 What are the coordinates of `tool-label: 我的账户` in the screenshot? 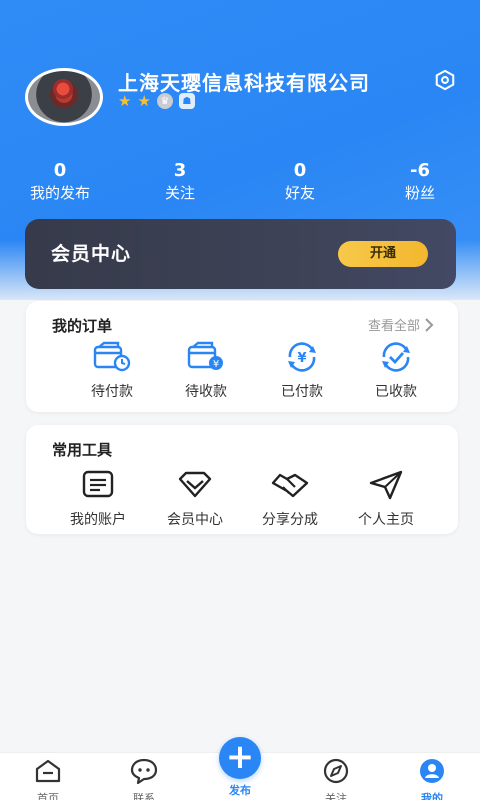 It's located at (98, 520).